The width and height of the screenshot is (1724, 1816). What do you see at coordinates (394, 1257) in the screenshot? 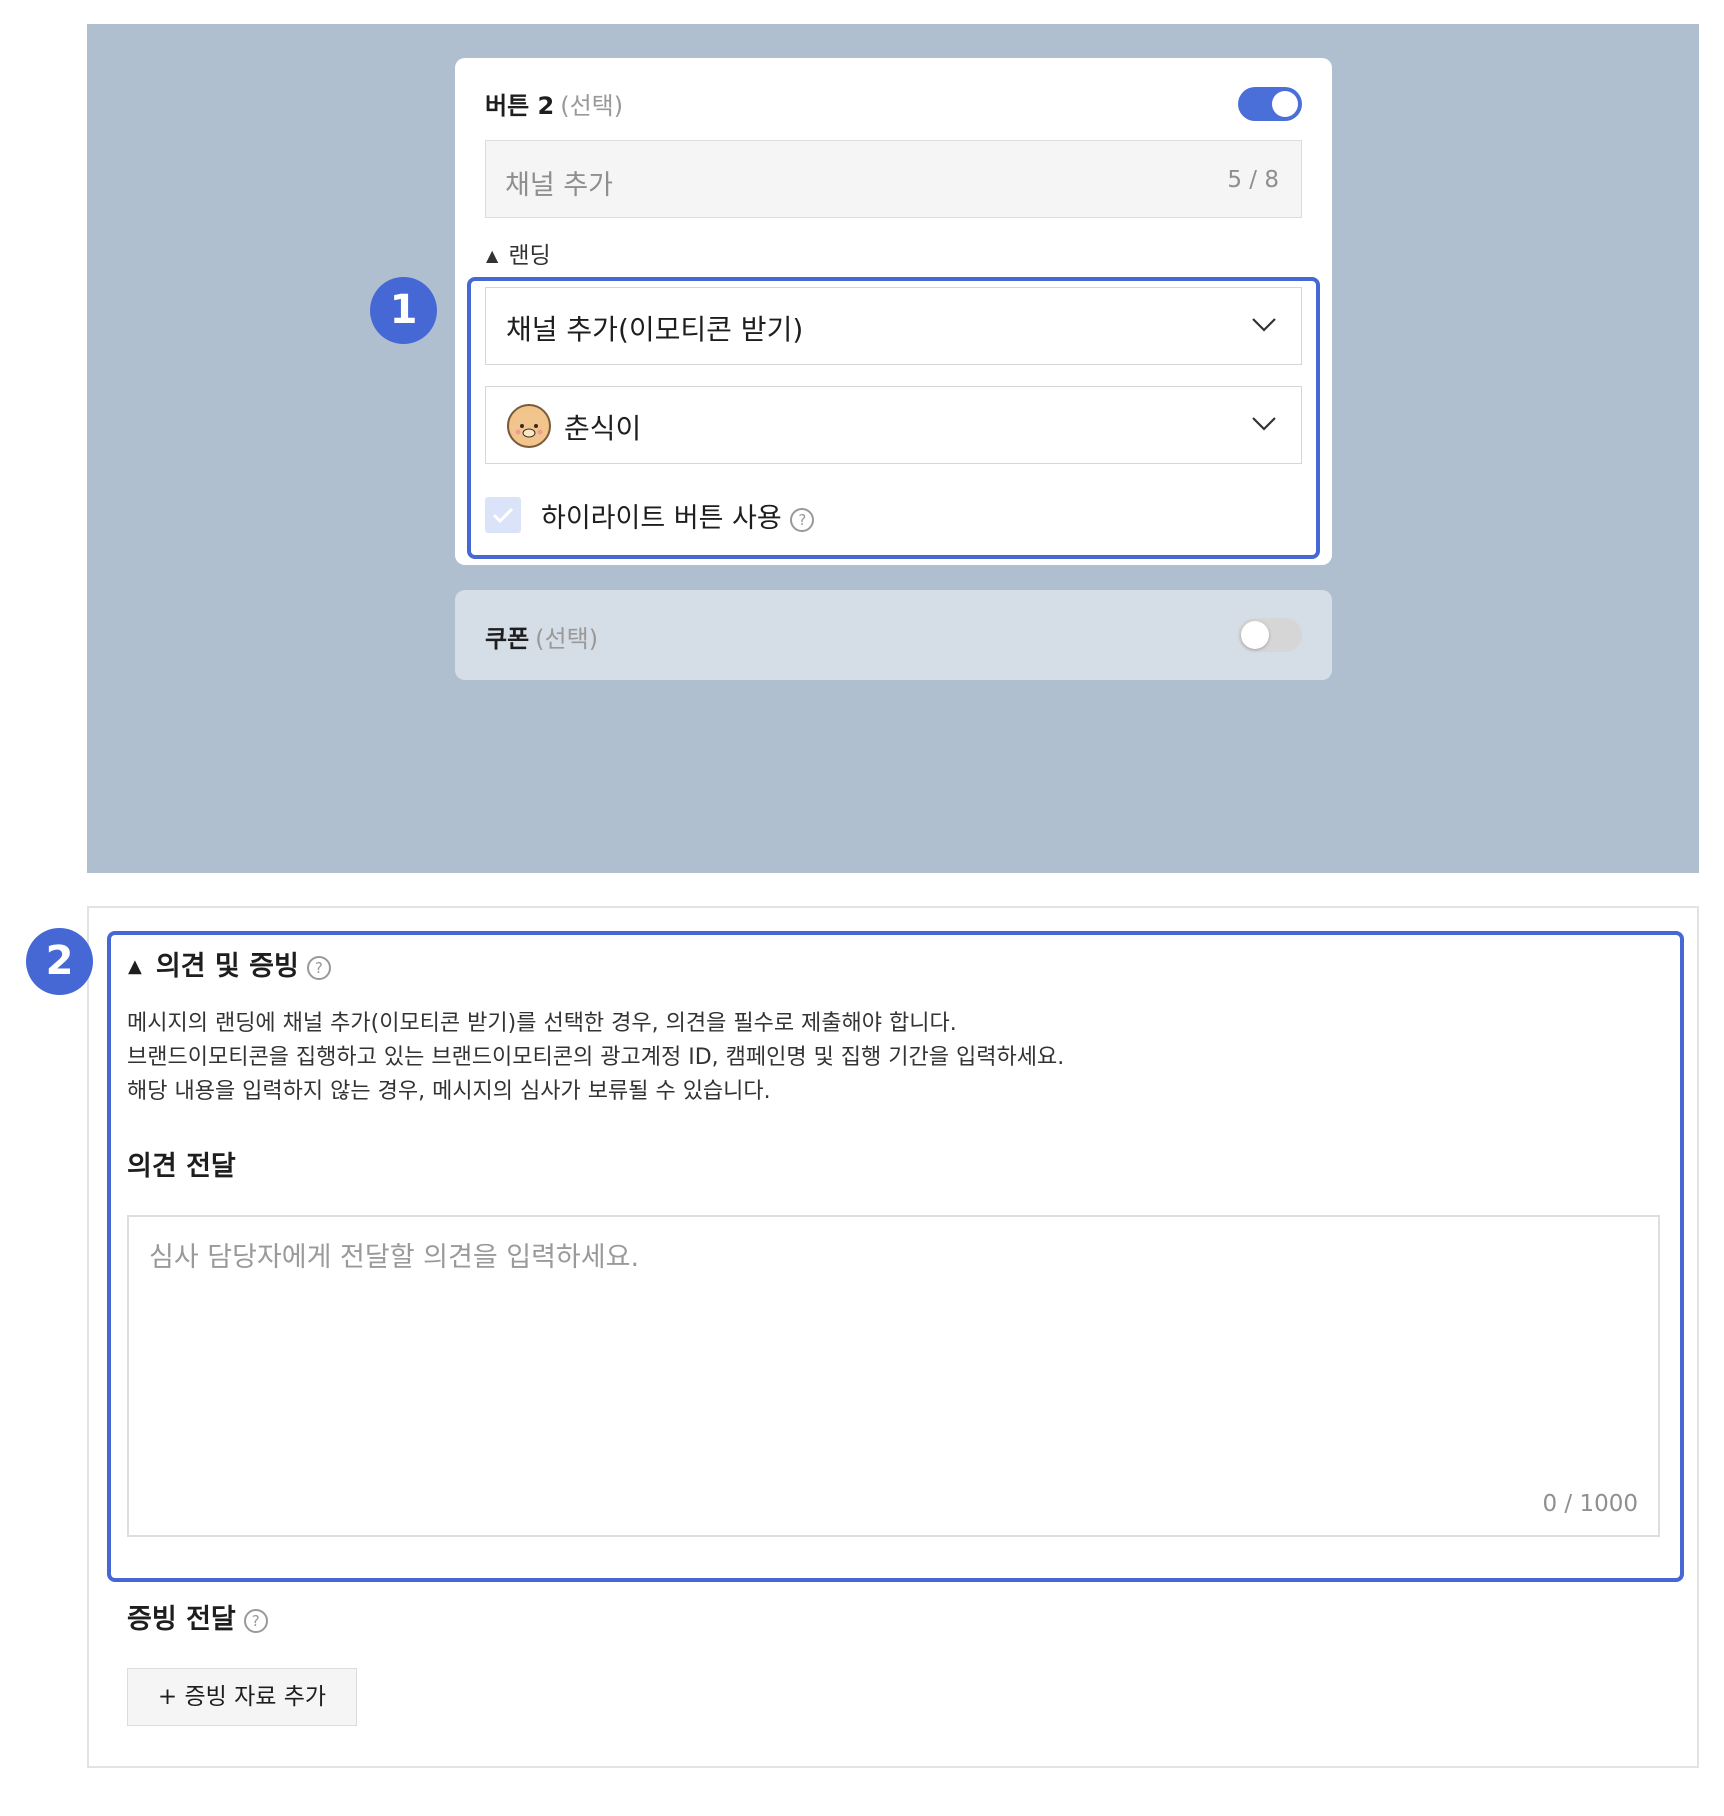
I see `opinion-placeholder: 심사 담당자에게 전달할 의견을 입력하세요.` at bounding box center [394, 1257].